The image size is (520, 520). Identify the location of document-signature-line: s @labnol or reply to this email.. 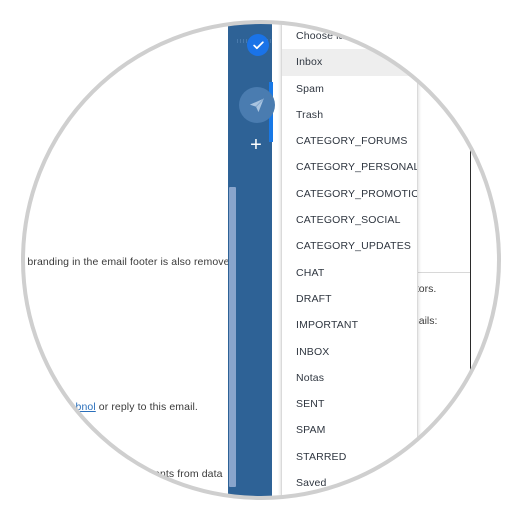
(123, 407).